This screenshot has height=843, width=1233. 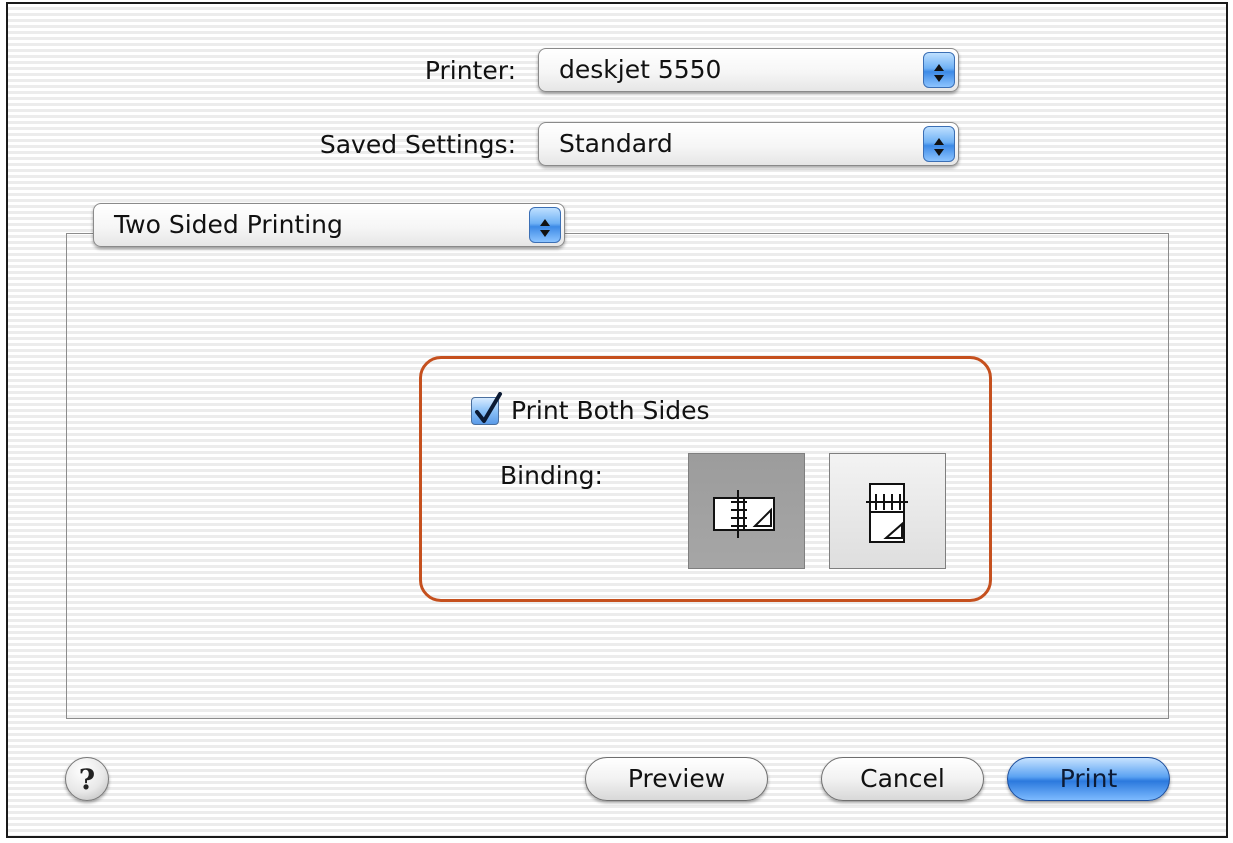 What do you see at coordinates (551, 475) in the screenshot?
I see `binding-label: Binding:` at bounding box center [551, 475].